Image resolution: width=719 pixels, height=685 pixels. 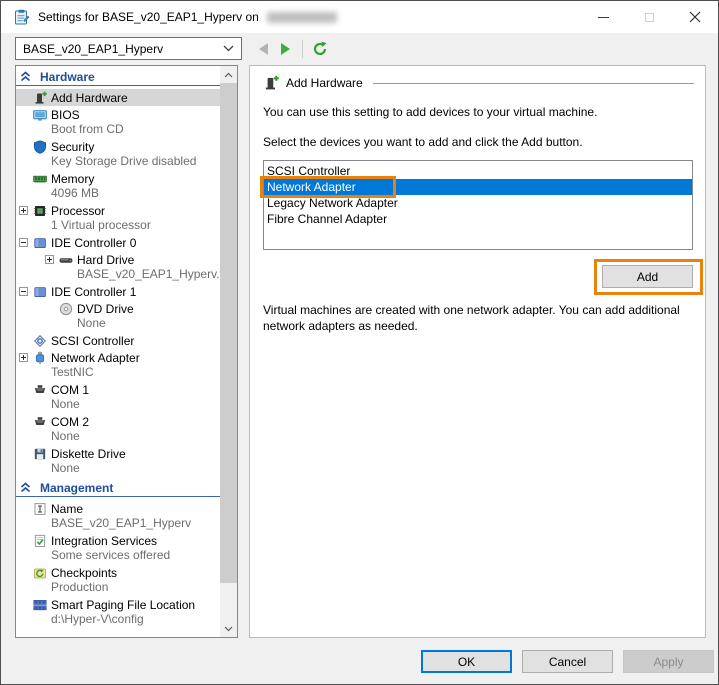 I want to click on sidebar-item-hard-drive: Hard Drive, so click(x=118, y=259).